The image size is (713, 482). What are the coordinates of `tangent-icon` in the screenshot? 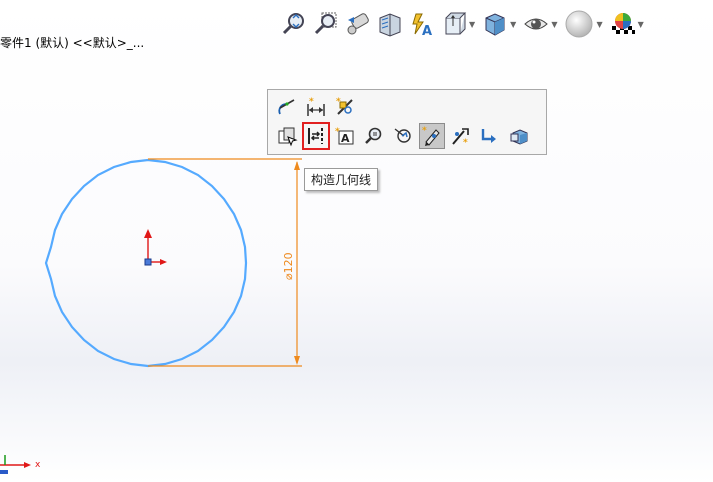 It's located at (286, 107).